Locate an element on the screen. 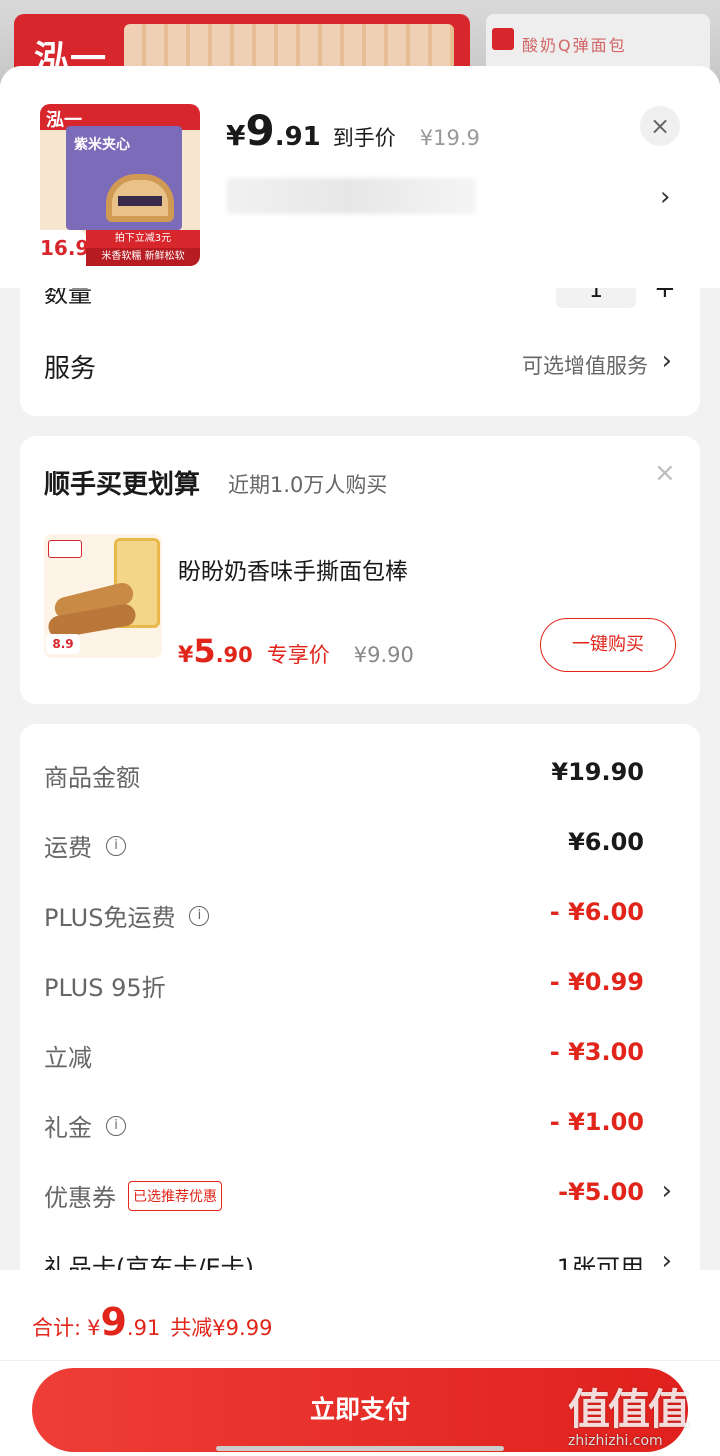 Image resolution: width=720 pixels, height=1456 pixels. total-label: 合计: is located at coordinates (57, 1328).